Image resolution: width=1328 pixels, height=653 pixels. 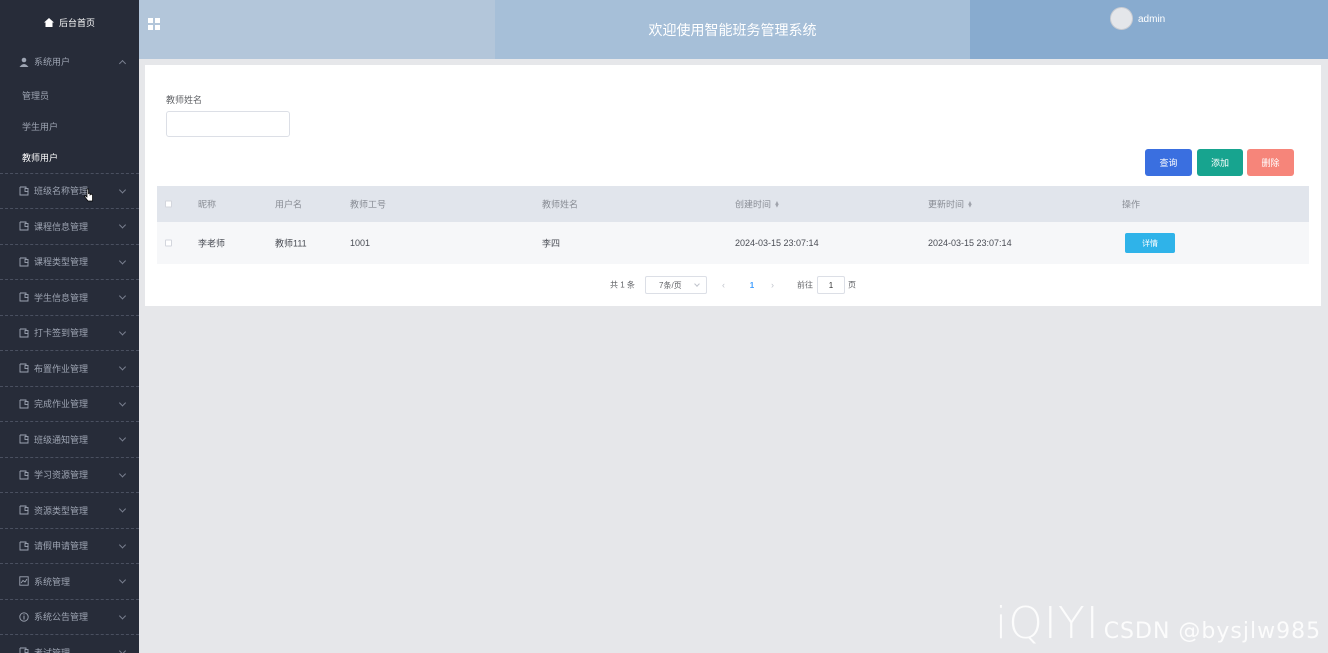 What do you see at coordinates (52, 650) in the screenshot?
I see `sidebar-item-label: 考试管理` at bounding box center [52, 650].